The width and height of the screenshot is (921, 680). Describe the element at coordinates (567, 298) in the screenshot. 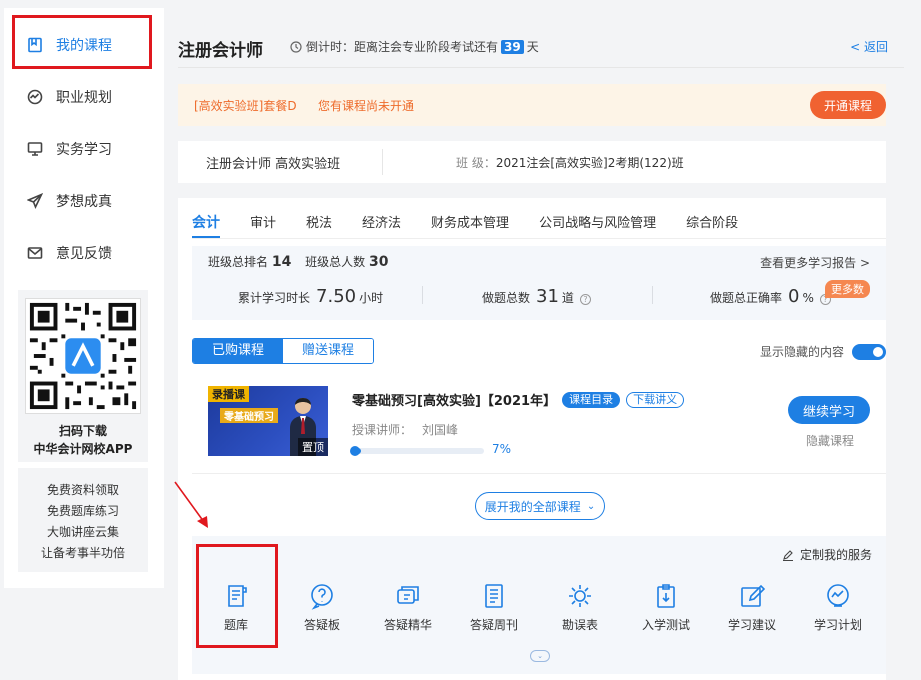

I see `questions-unit: 道` at that location.